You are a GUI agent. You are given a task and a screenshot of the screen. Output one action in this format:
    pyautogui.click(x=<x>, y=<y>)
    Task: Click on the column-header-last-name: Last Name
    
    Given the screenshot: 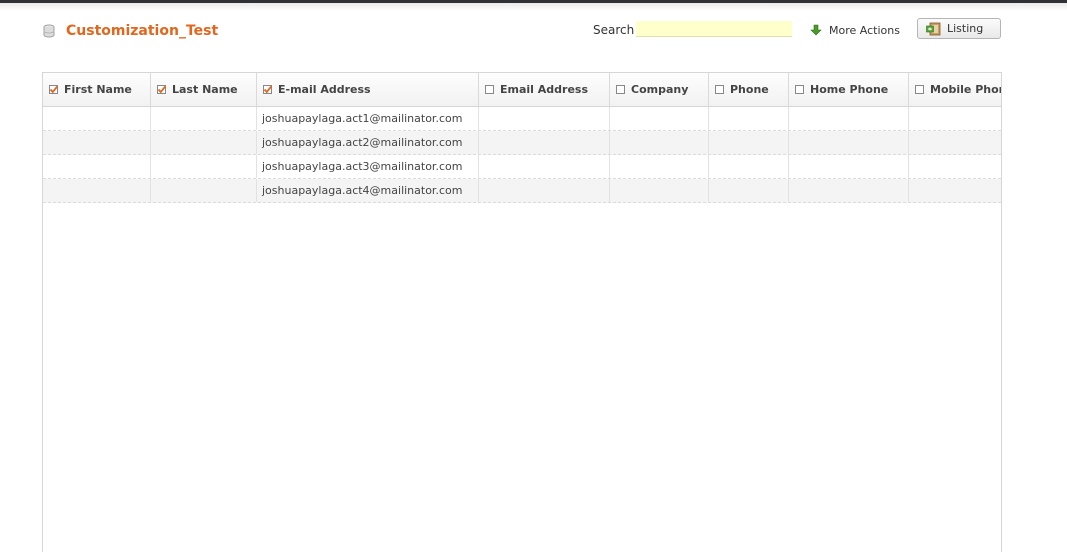 What is the action you would take?
    pyautogui.click(x=204, y=89)
    